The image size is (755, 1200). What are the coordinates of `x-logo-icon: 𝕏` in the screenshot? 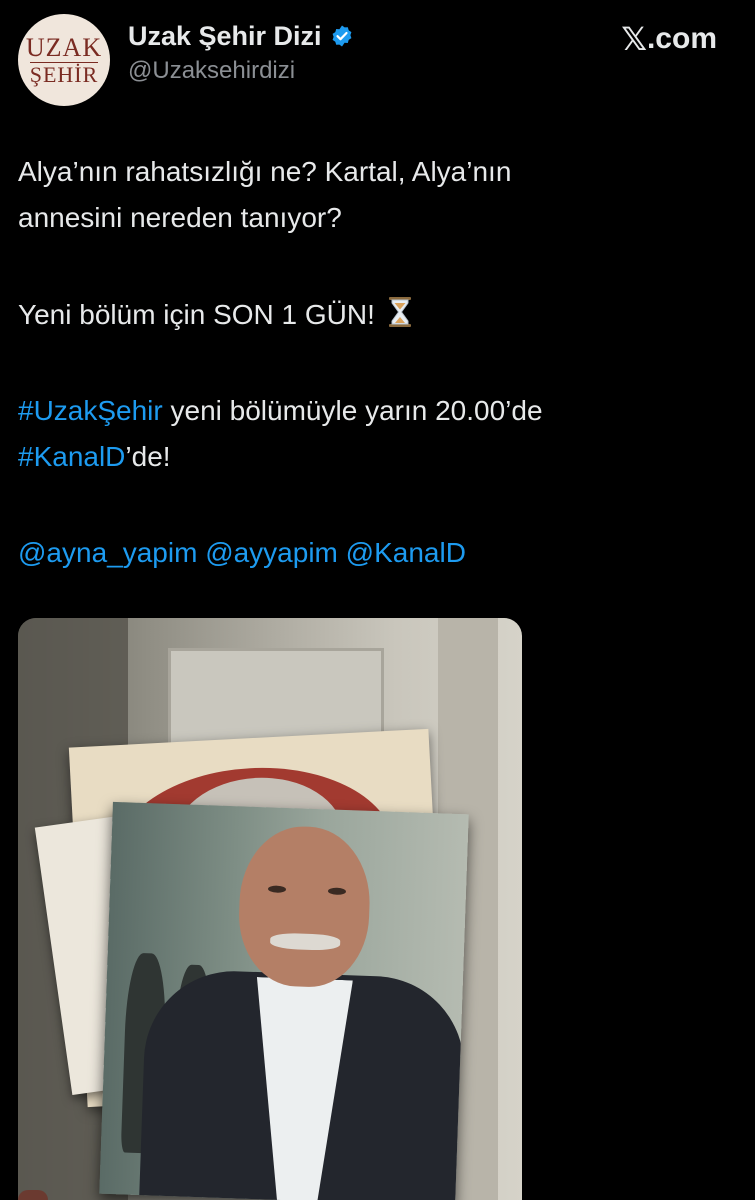 It's located at (634, 39).